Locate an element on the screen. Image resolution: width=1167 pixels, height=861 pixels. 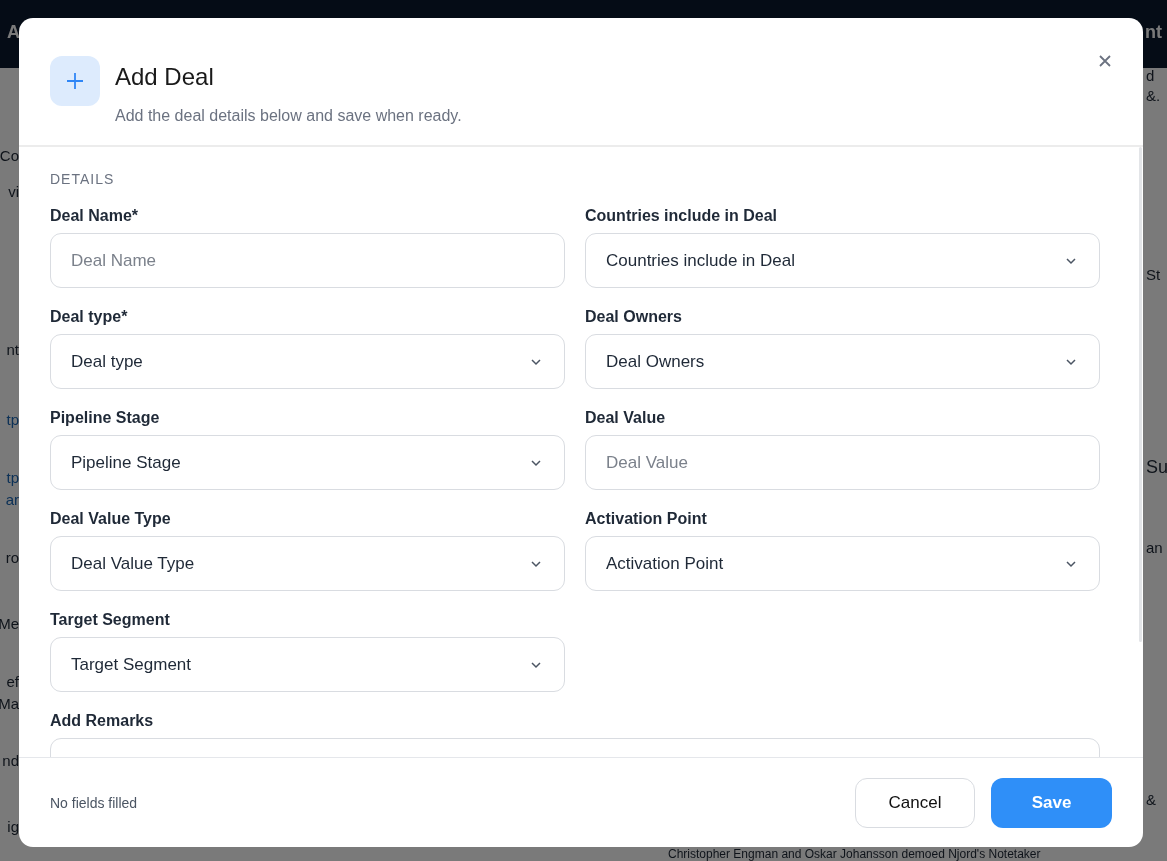
background-text: d is located at coordinates (1150, 75).